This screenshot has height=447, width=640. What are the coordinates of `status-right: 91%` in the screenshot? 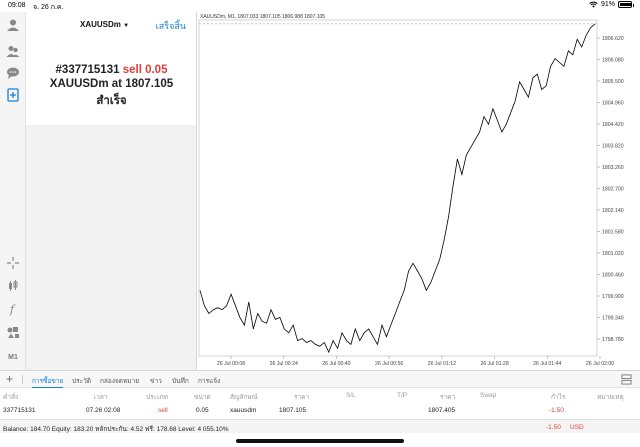 It's located at (611, 4).